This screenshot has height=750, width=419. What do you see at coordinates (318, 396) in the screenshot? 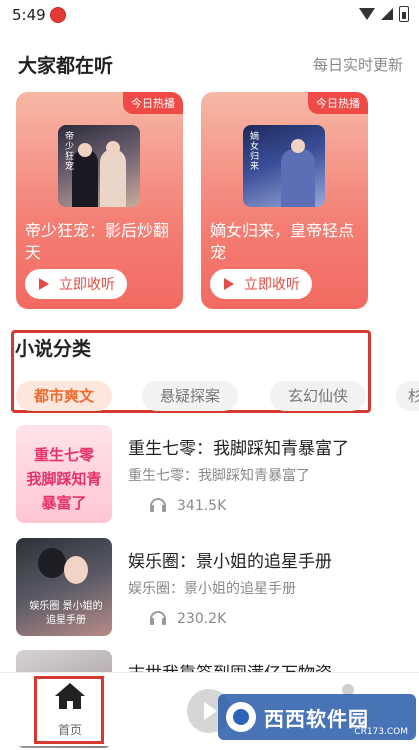
I see `category-tab: 玄幻仙侠` at bounding box center [318, 396].